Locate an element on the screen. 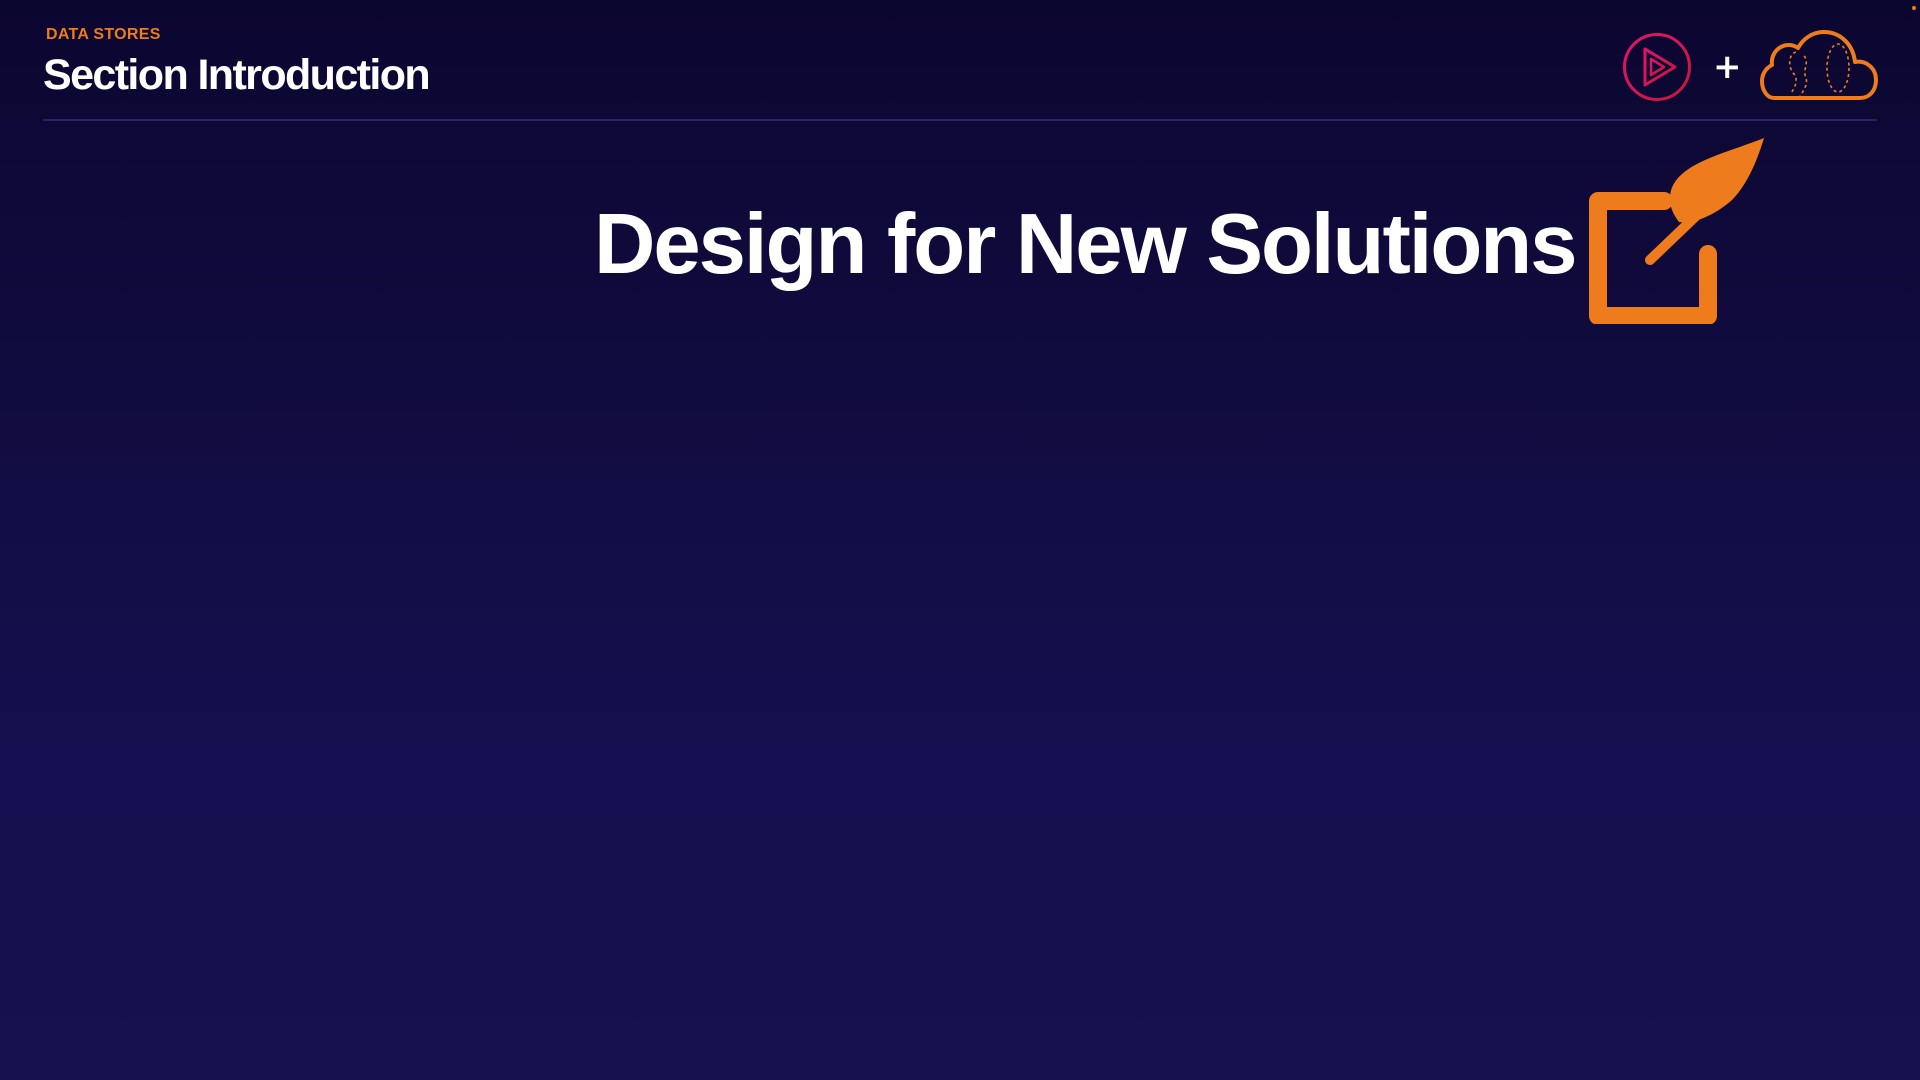 The width and height of the screenshot is (1920, 1080). slide-header: DATA STORES Section Introduction is located at coordinates (960, 72).